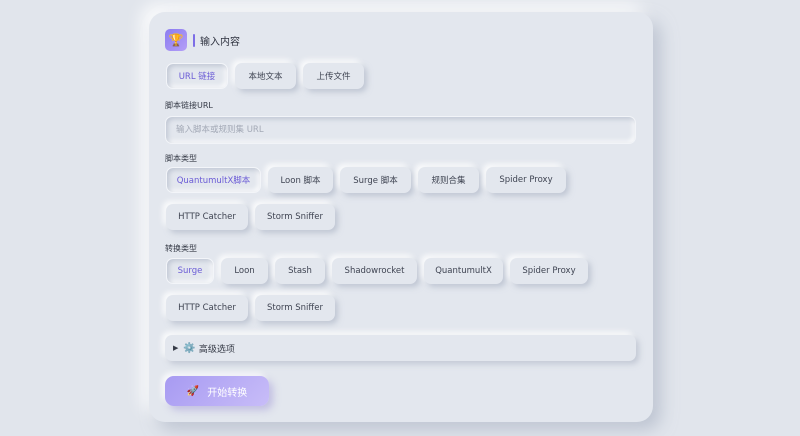 The width and height of the screenshot is (800, 436). Describe the element at coordinates (375, 180) in the screenshot. I see `script-type-surge: Surge 脚本` at that location.